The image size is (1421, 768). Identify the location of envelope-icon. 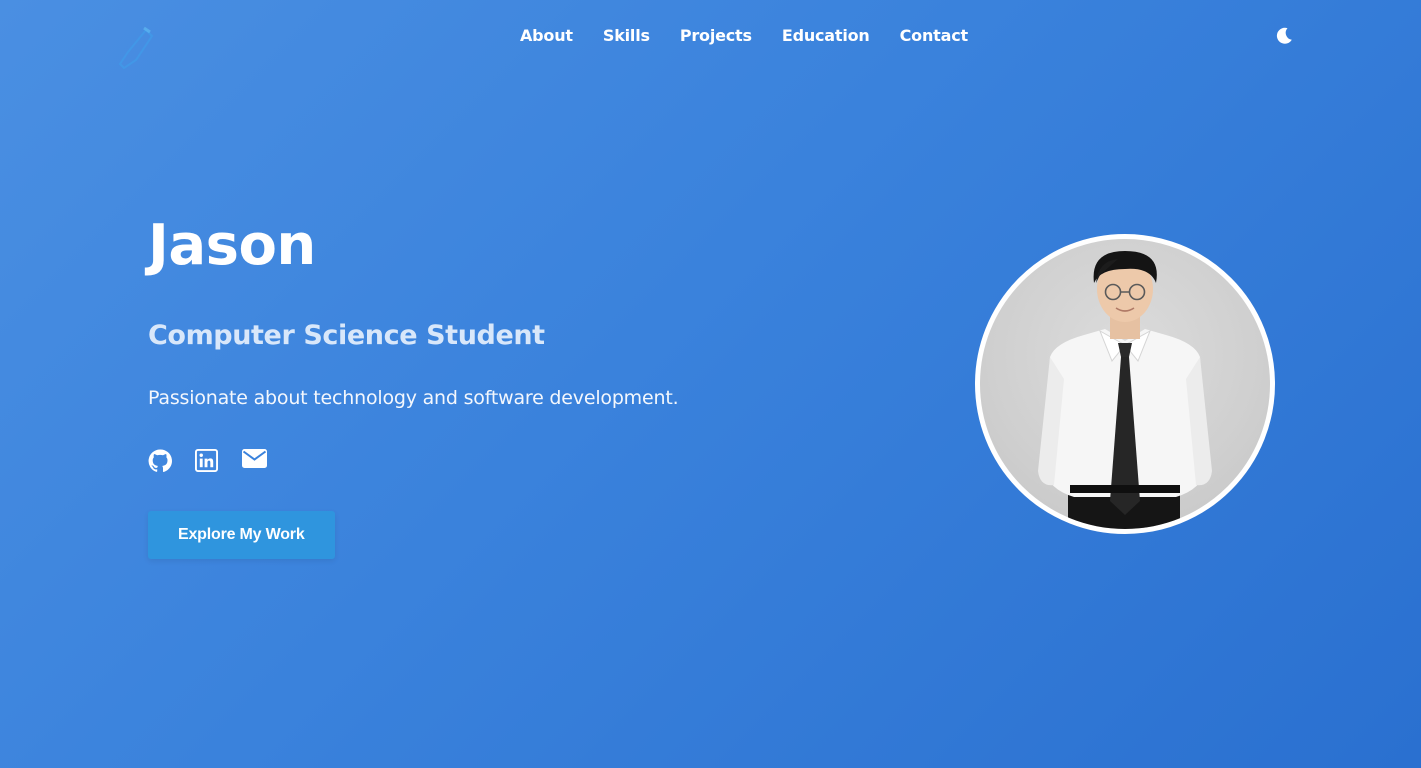
(254, 461).